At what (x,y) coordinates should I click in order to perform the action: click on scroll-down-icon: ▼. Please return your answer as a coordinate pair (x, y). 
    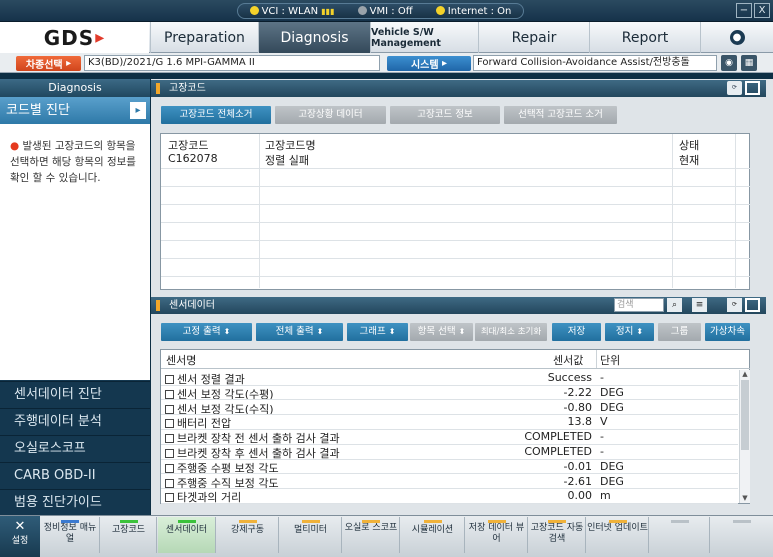
    Looking at the image, I should click on (745, 498).